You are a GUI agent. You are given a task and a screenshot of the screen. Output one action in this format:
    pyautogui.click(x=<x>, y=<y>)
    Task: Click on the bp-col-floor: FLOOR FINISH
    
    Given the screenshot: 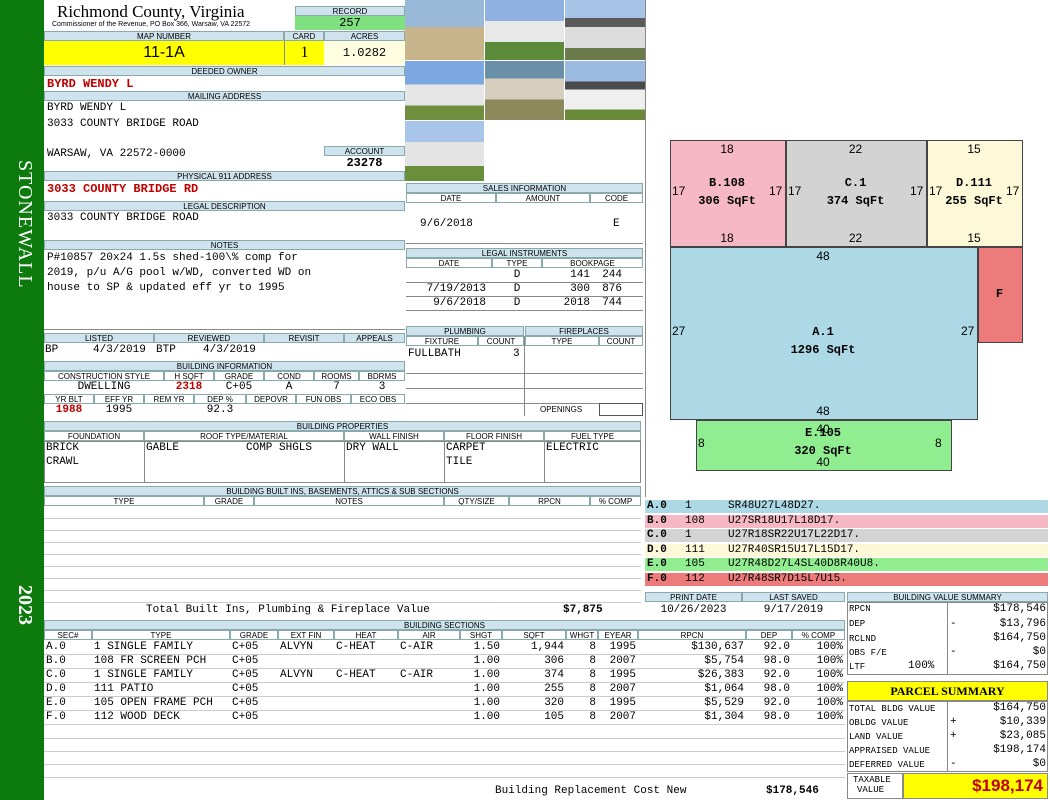 What is the action you would take?
    pyautogui.click(x=494, y=436)
    